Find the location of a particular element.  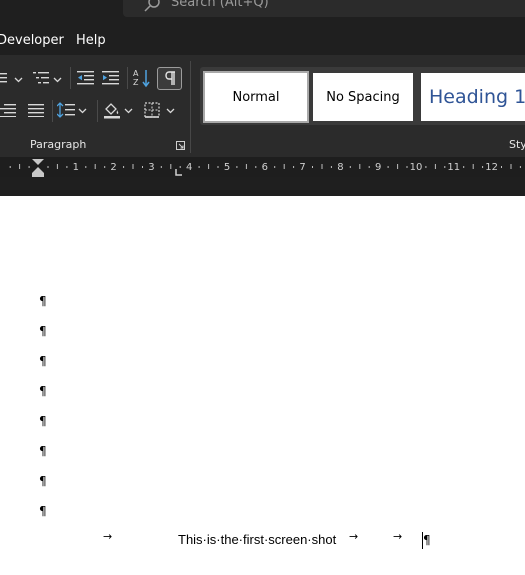

styles-group-label: Sty is located at coordinates (517, 144).